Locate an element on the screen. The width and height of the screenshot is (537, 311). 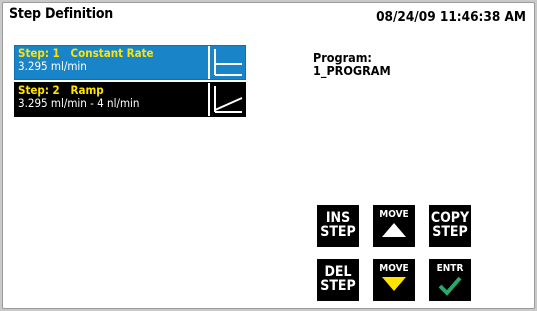
move-down-button: MOVE is located at coordinates (394, 280).